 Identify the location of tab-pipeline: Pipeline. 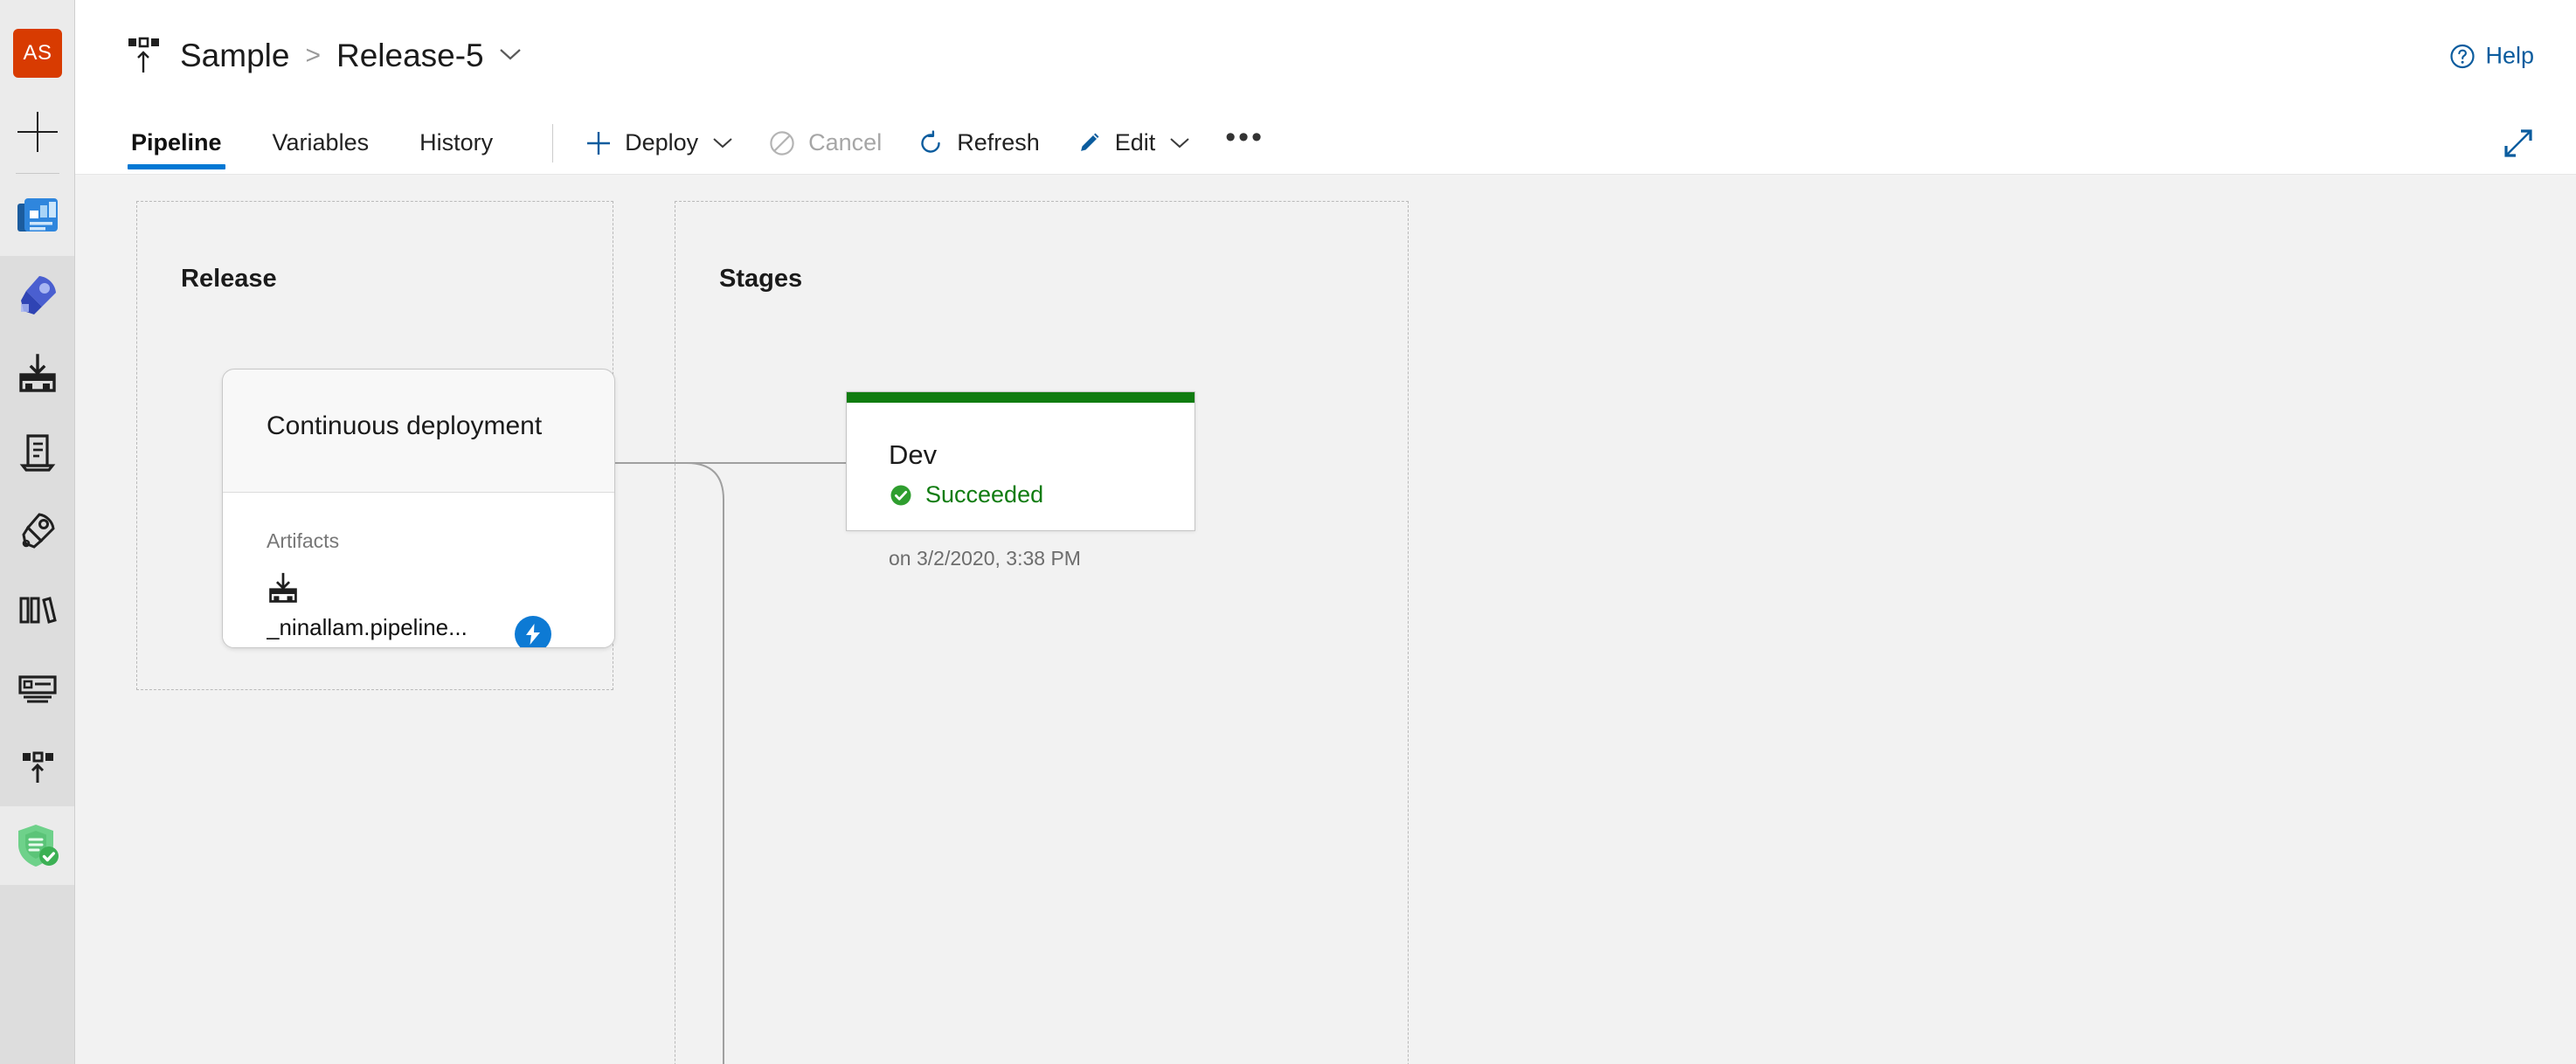
(176, 143).